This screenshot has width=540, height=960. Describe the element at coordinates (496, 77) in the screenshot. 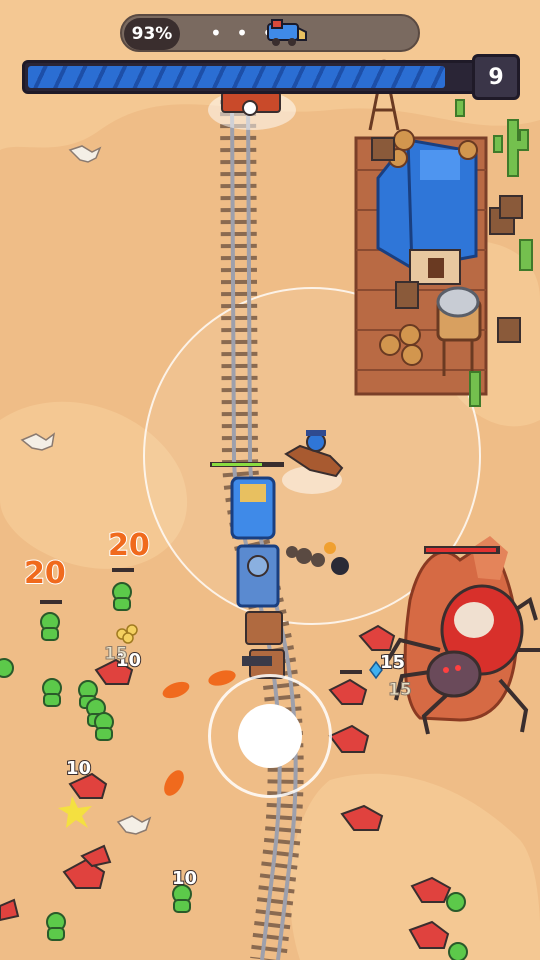

I see `level-indicator: 9` at that location.